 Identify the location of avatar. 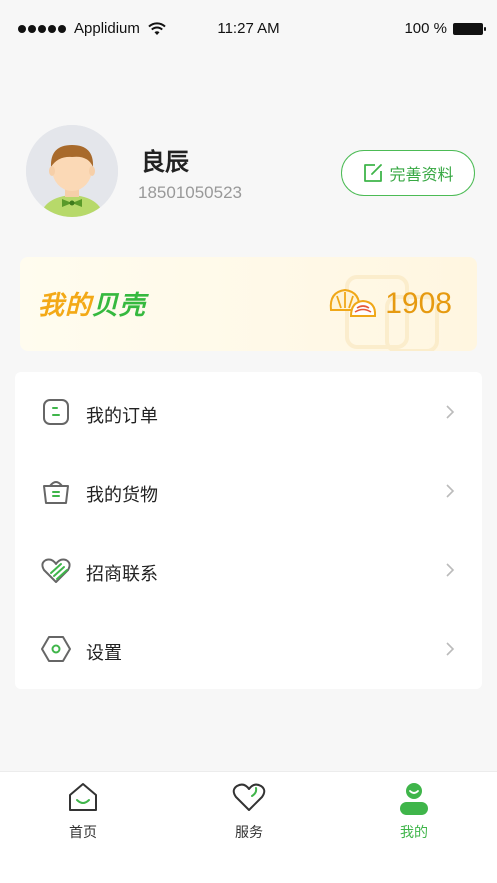
(72, 171).